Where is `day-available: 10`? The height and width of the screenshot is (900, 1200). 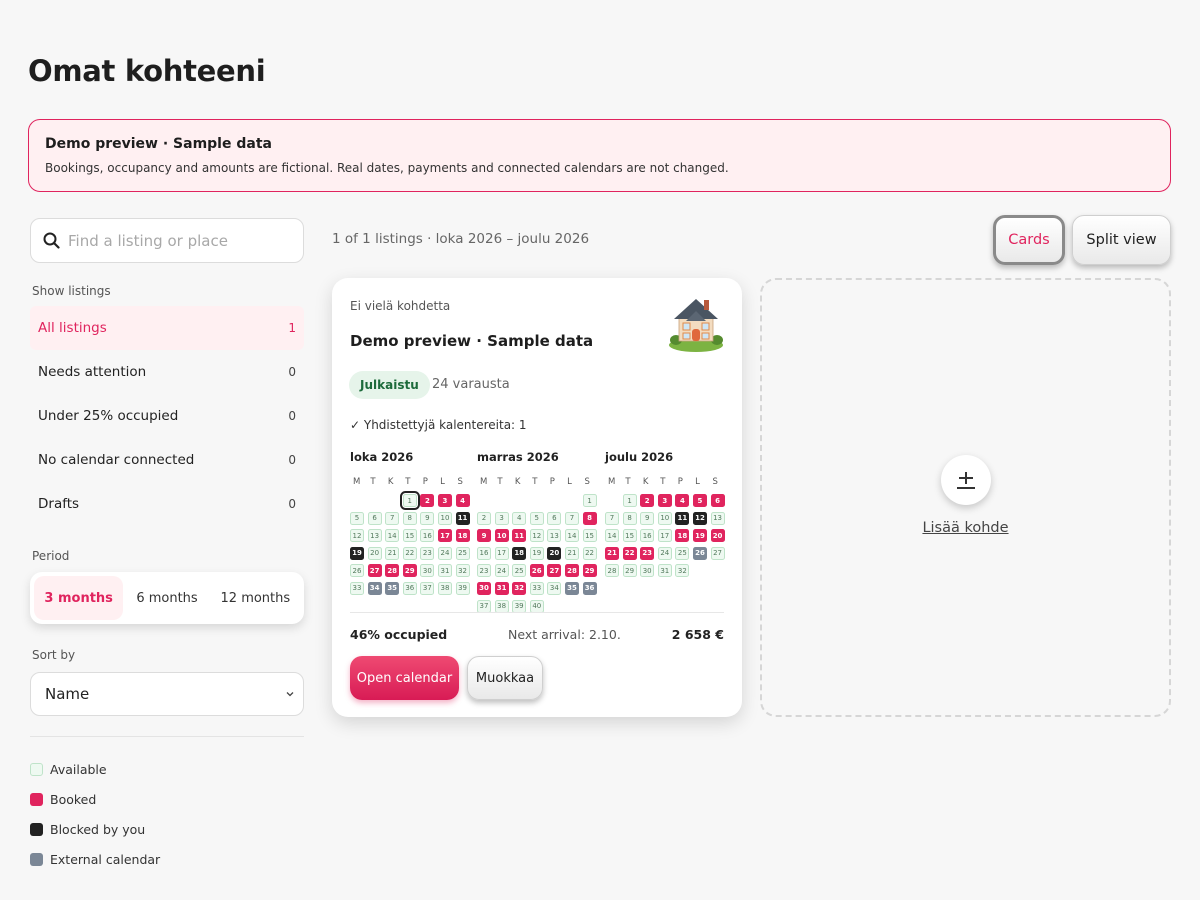
day-available: 10 is located at coordinates (664, 518).